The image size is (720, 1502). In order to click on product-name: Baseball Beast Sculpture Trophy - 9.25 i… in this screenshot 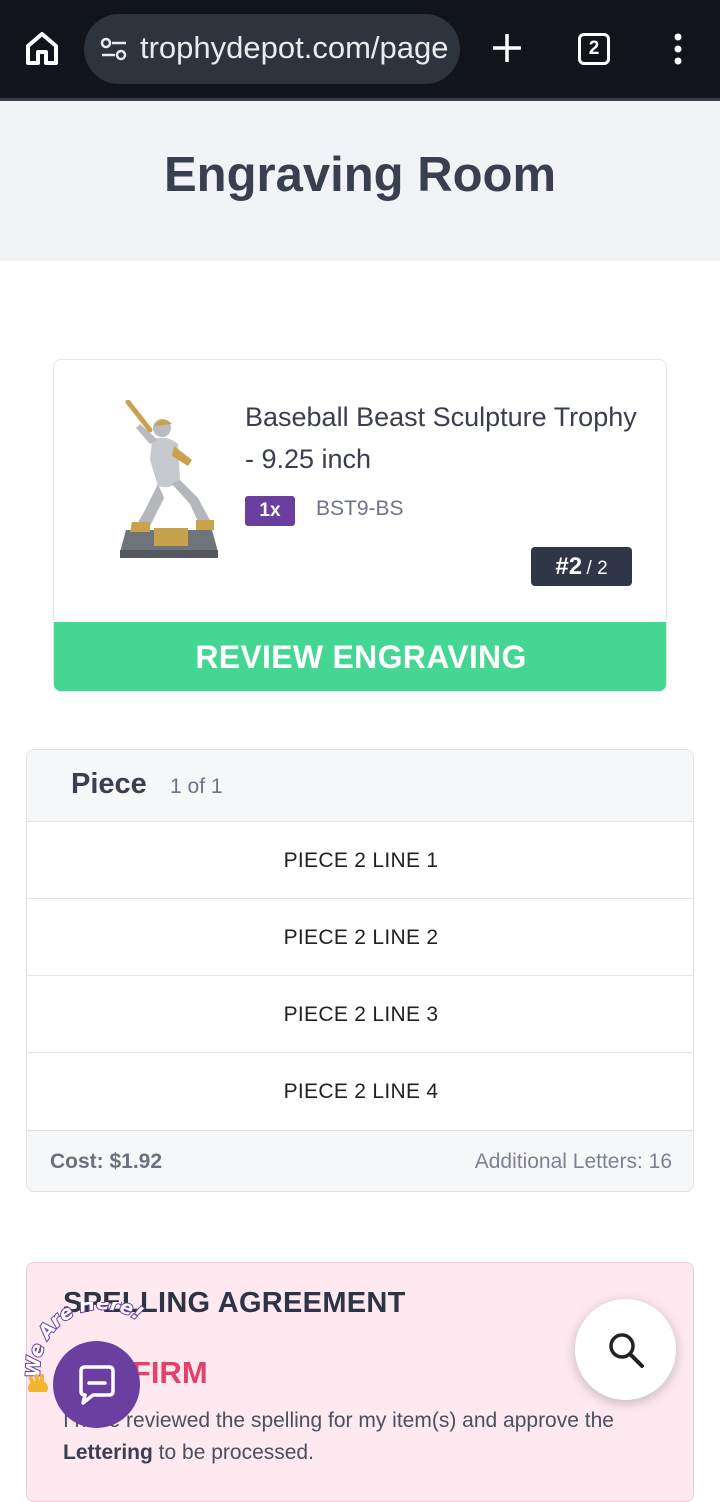, I will do `click(445, 438)`.